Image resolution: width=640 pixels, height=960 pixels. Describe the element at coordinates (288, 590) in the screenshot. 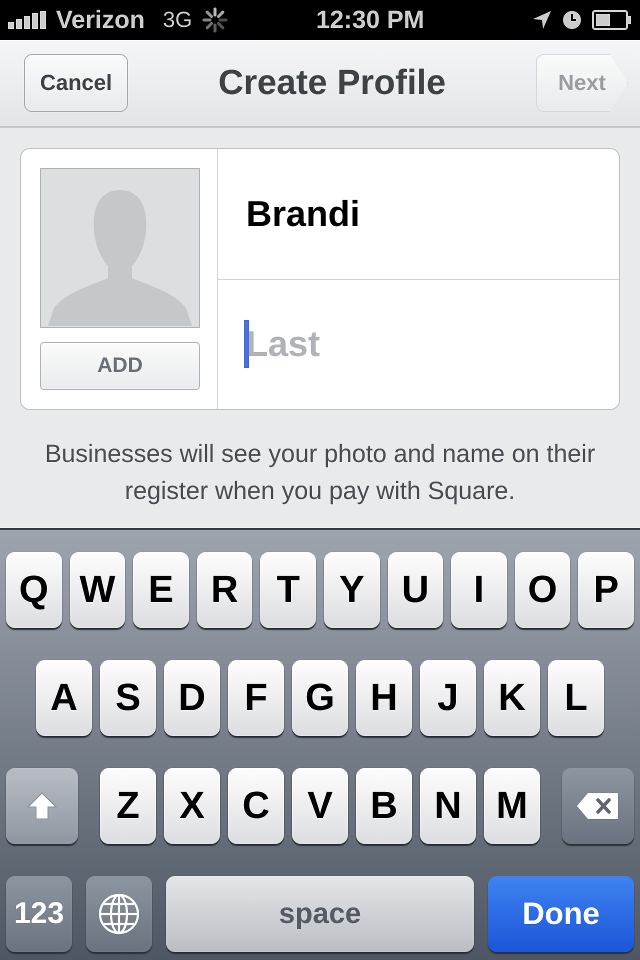

I see `letter-key: T` at that location.